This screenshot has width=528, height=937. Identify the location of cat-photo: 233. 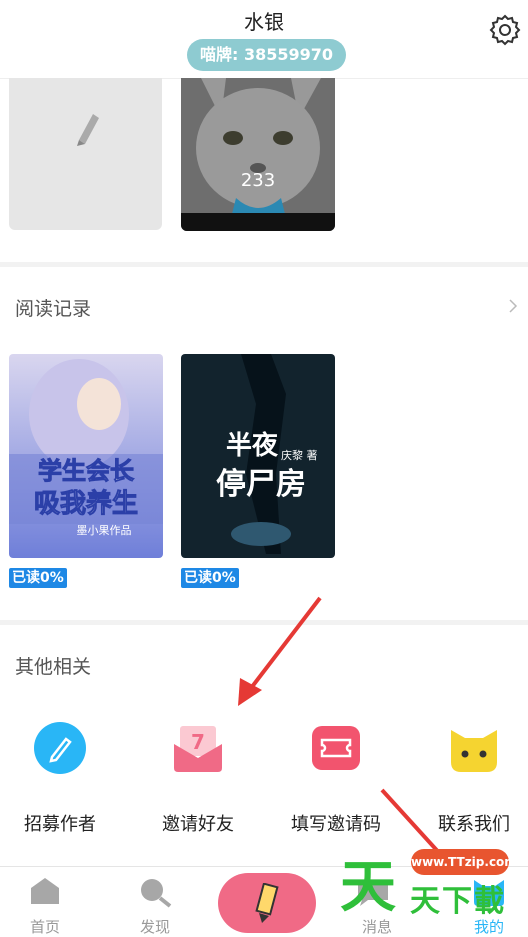
(258, 154).